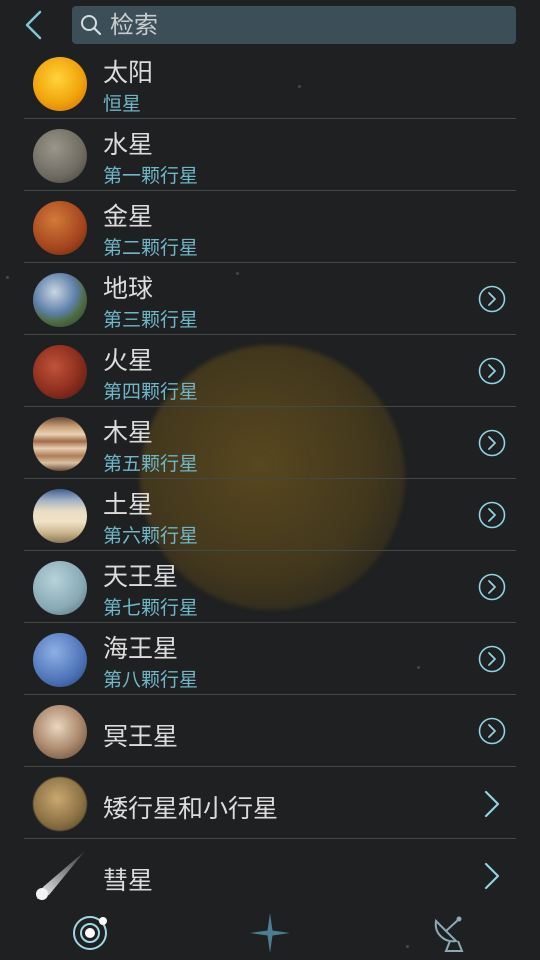  Describe the element at coordinates (60, 660) in the screenshot. I see `neptune-thumbnail` at that location.